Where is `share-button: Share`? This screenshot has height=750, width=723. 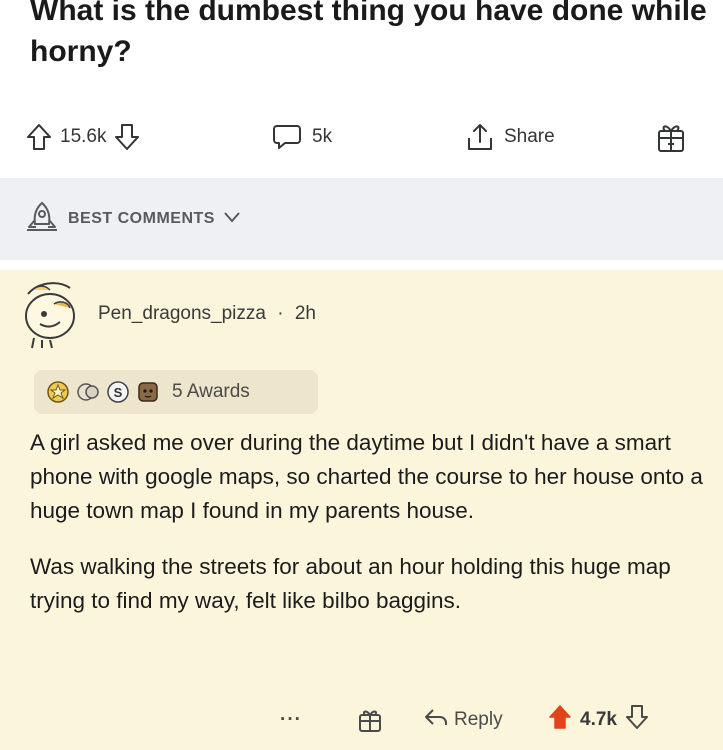
share-button: Share is located at coordinates (510, 137).